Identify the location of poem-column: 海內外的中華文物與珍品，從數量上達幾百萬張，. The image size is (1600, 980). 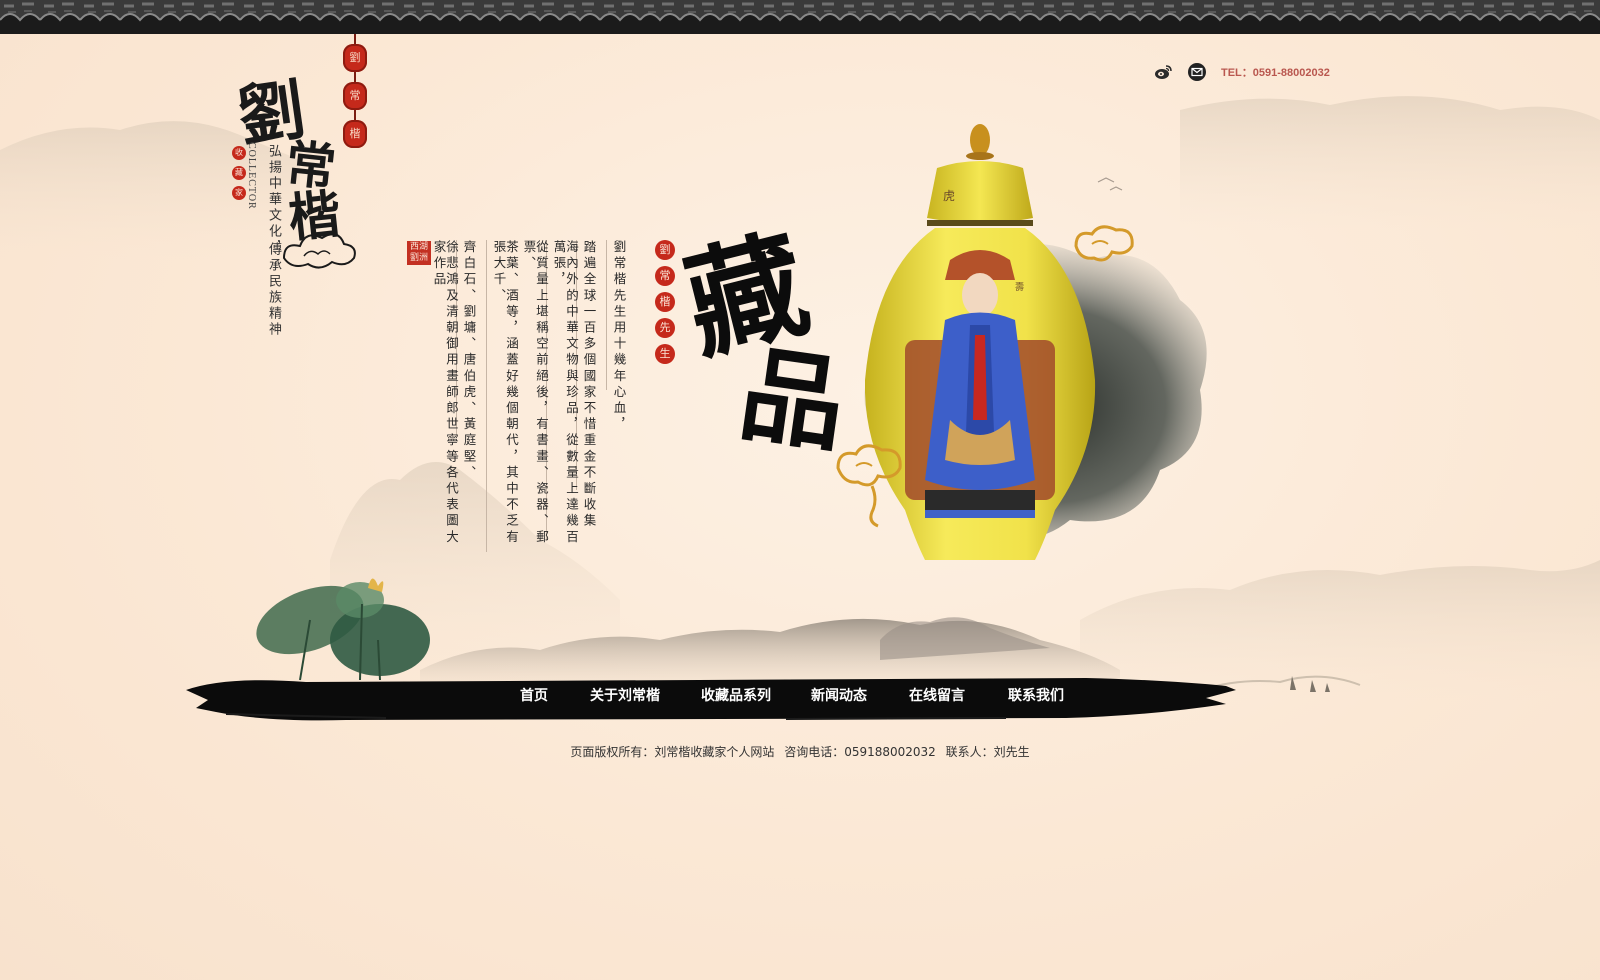
(565, 393).